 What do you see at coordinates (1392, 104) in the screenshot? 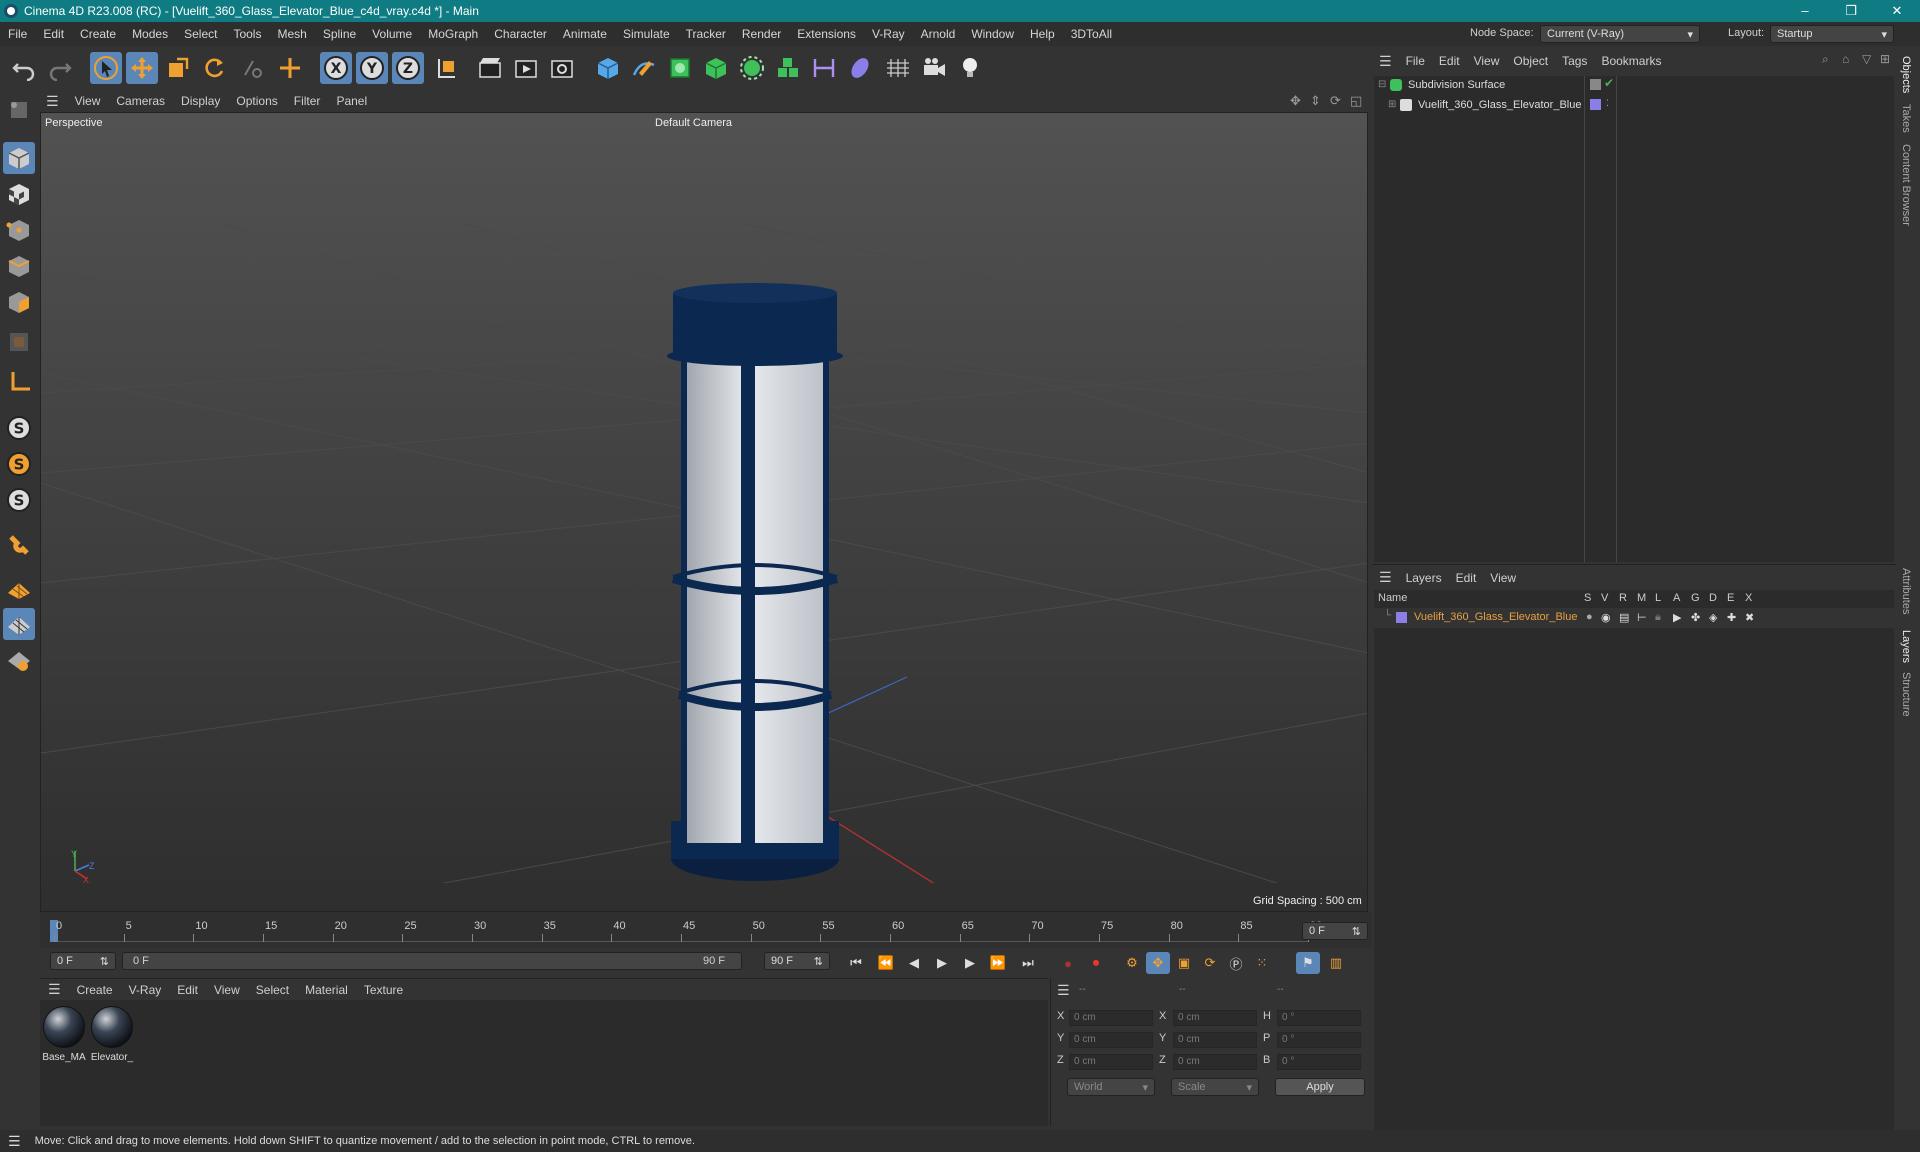
I see `expand-icon: ⊞` at bounding box center [1392, 104].